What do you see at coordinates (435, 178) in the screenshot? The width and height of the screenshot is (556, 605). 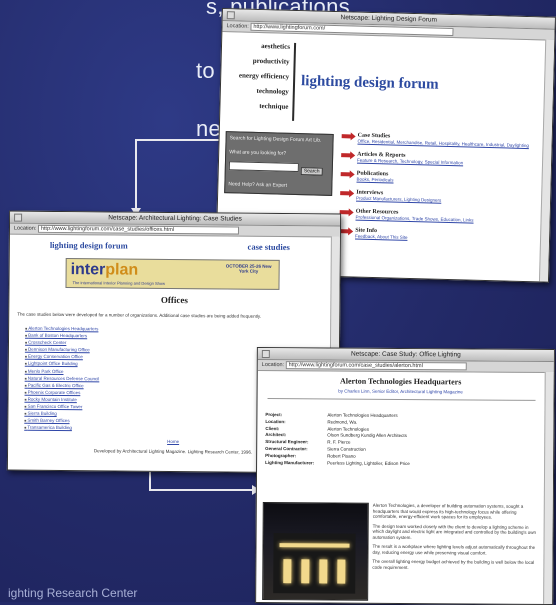 I see `list-item: Publications Books, Periodicals` at bounding box center [435, 178].